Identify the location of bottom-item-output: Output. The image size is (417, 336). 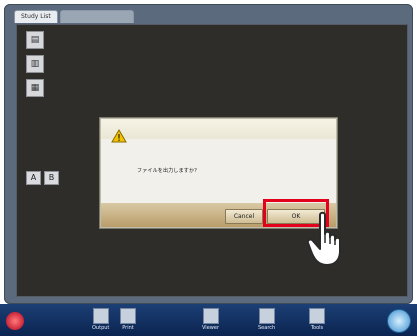
(100, 319).